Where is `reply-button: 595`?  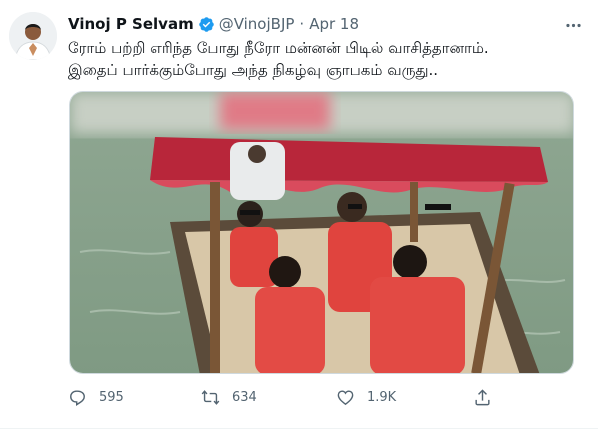 reply-button: 595 is located at coordinates (96, 397).